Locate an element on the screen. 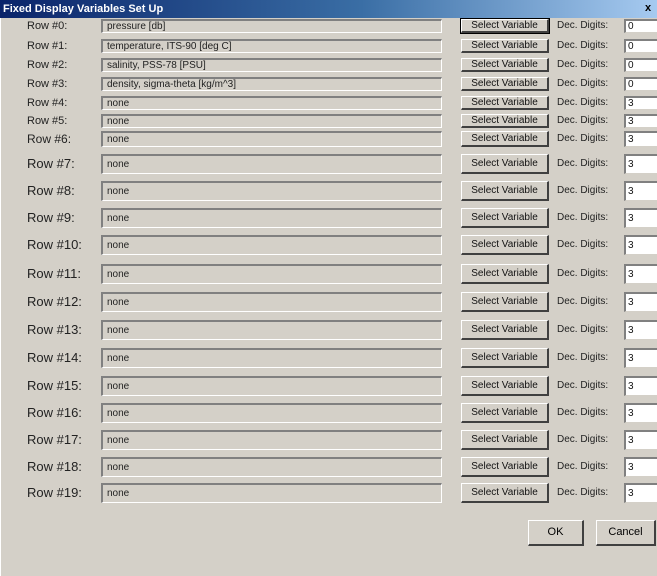 This screenshot has width=657, height=576. row-label: Row #3: is located at coordinates (47, 84).